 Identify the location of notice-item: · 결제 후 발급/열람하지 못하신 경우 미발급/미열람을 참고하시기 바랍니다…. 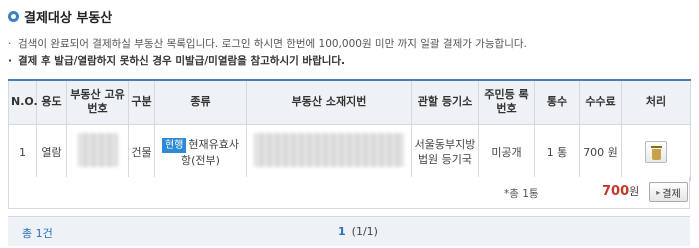
(177, 61).